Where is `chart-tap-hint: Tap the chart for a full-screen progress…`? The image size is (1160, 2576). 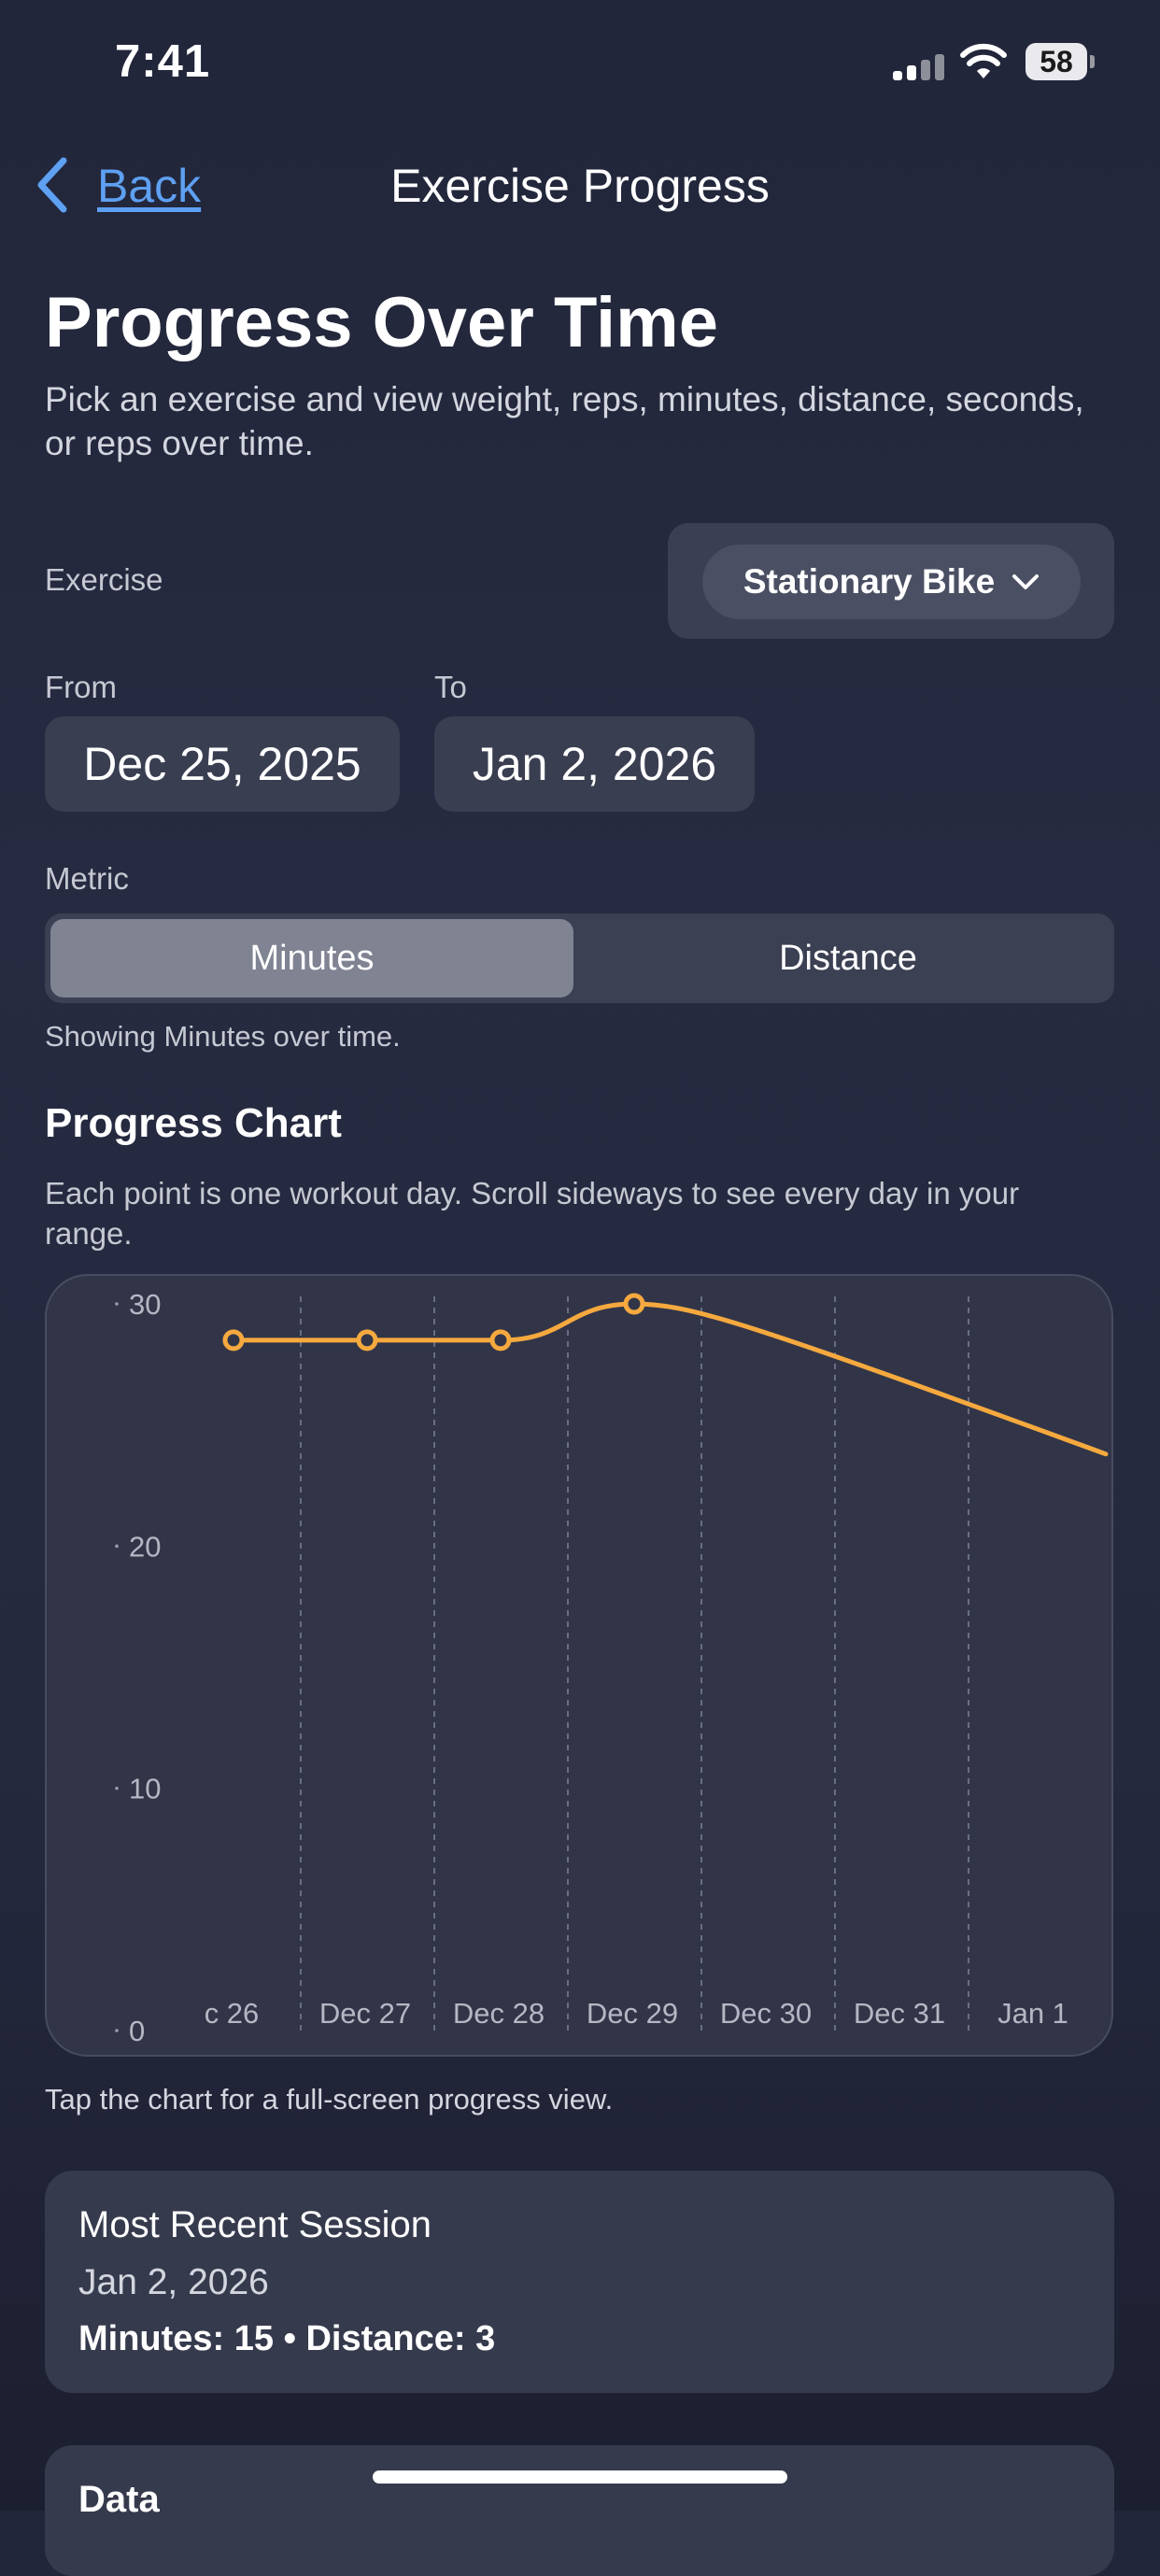
chart-tap-hint: Tap the chart for a full-screen progress… is located at coordinates (330, 2099).